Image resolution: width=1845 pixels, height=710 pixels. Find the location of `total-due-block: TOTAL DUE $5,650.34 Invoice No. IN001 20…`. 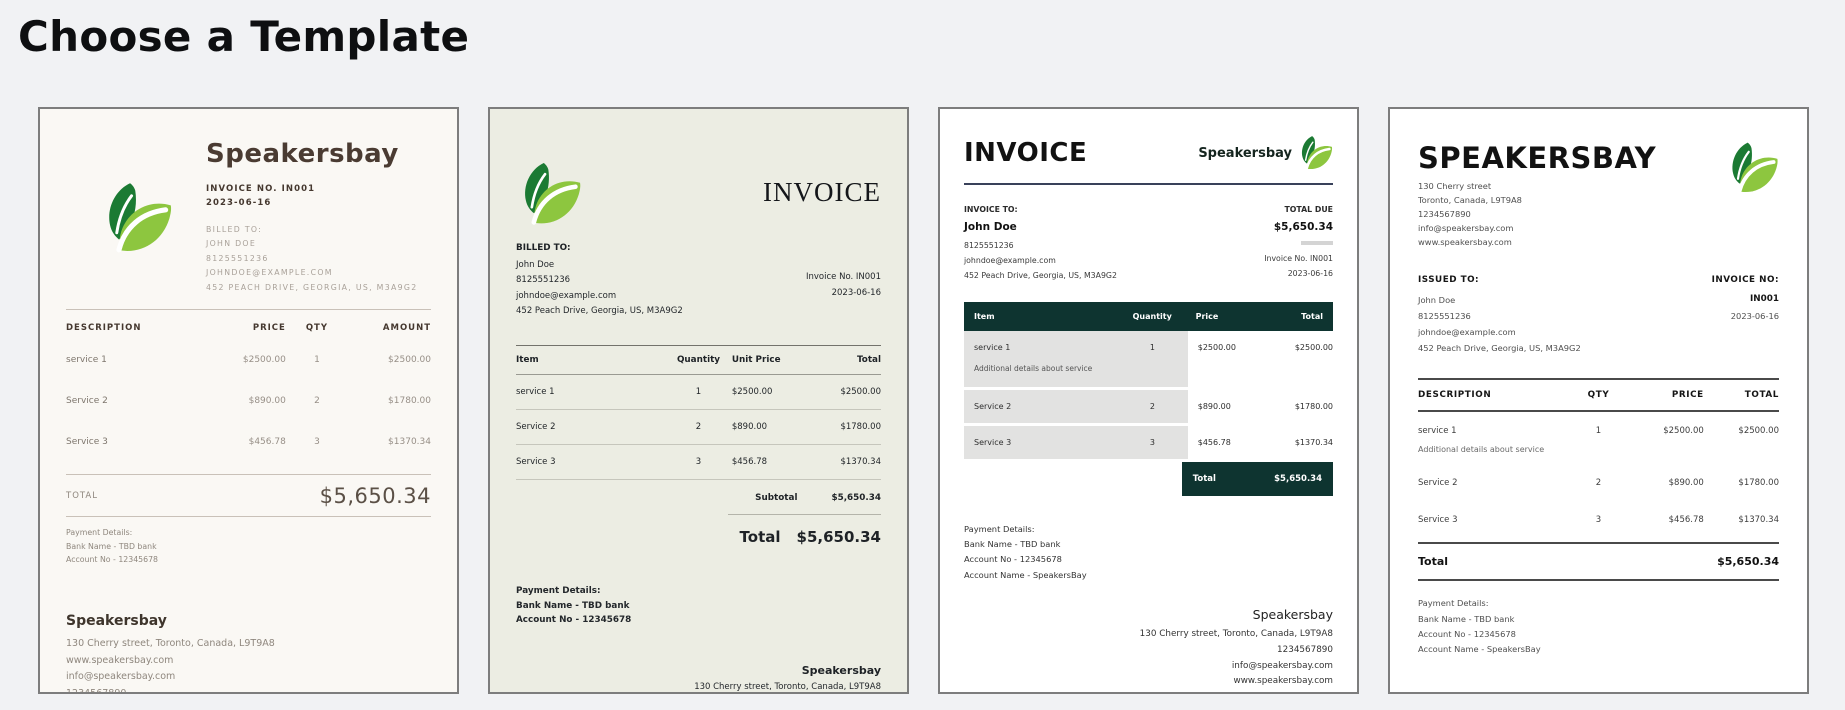

total-due-block: TOTAL DUE $5,650.34 Invoice No. IN001 20… is located at coordinates (1298, 244).